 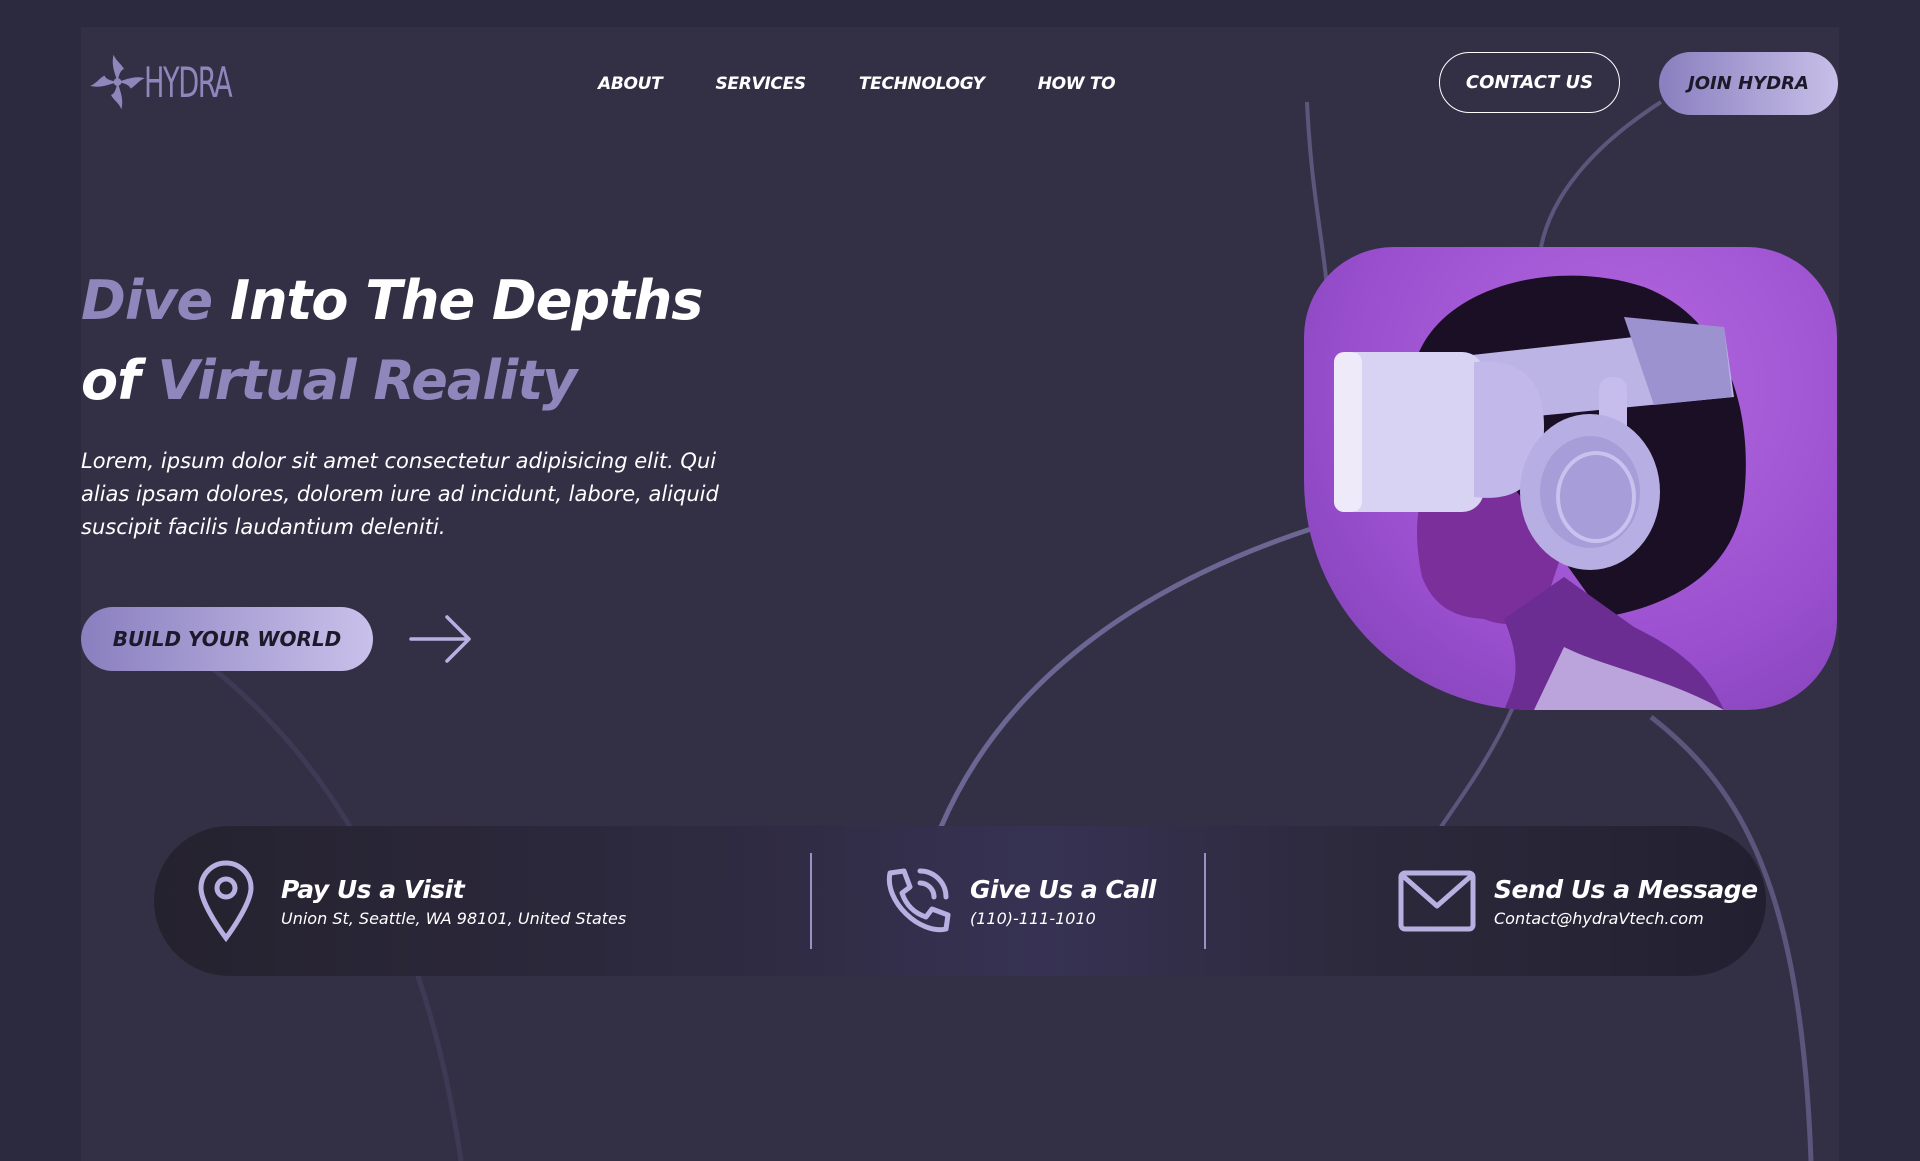 I want to click on contact-message: Send Us a Message Contact@hydraVtech.com, so click(x=1578, y=901).